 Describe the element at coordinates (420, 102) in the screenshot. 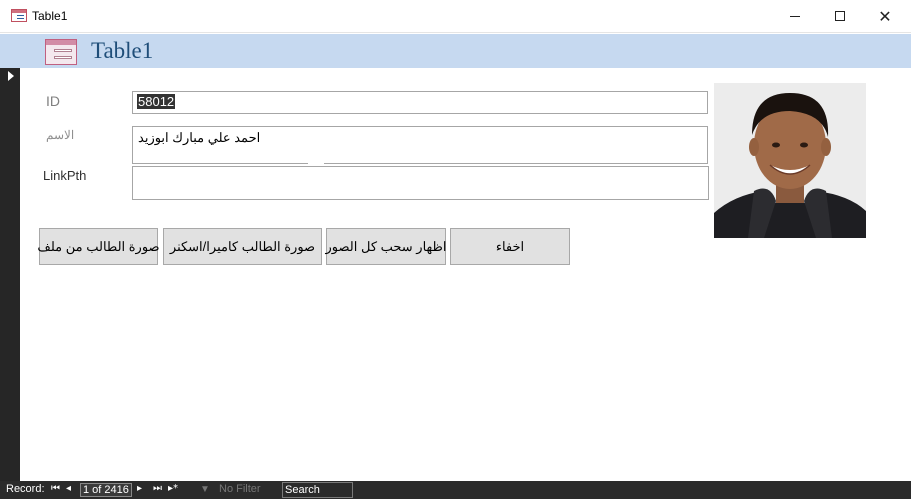

I see `id-field: 58012` at that location.